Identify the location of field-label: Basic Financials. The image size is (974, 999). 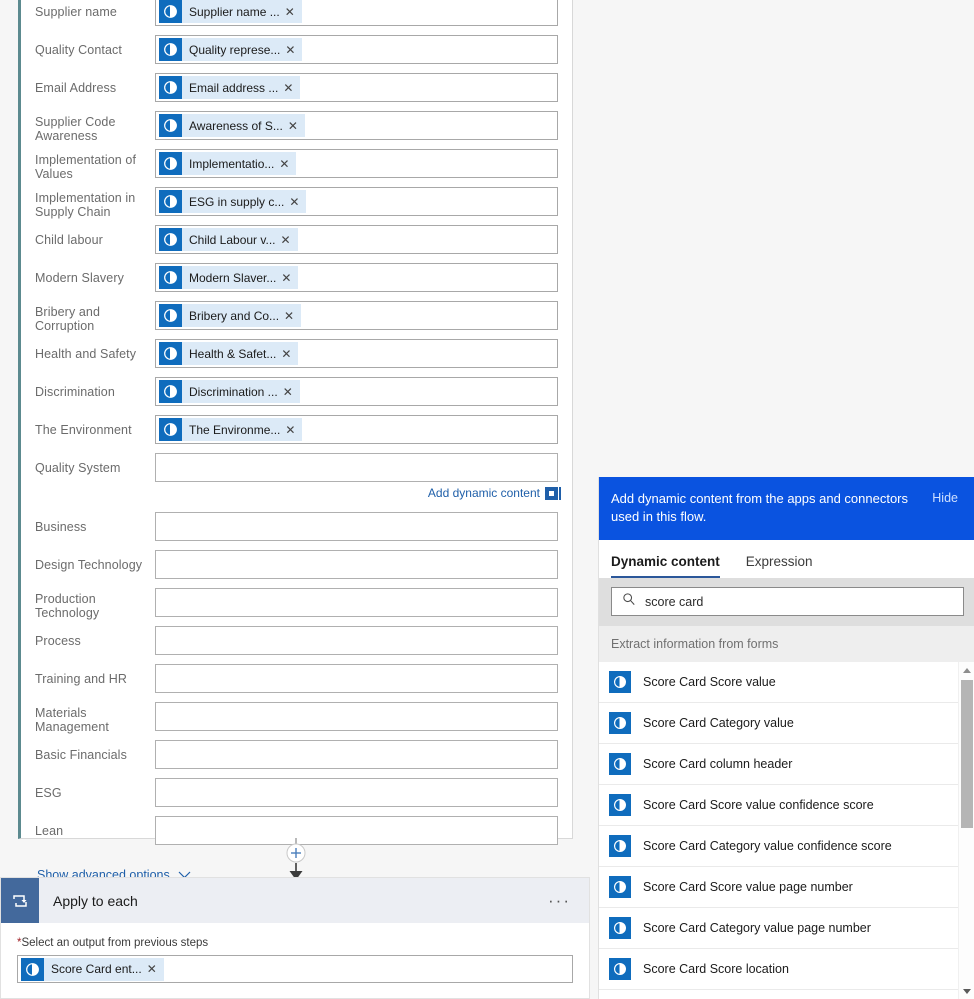
(81, 755).